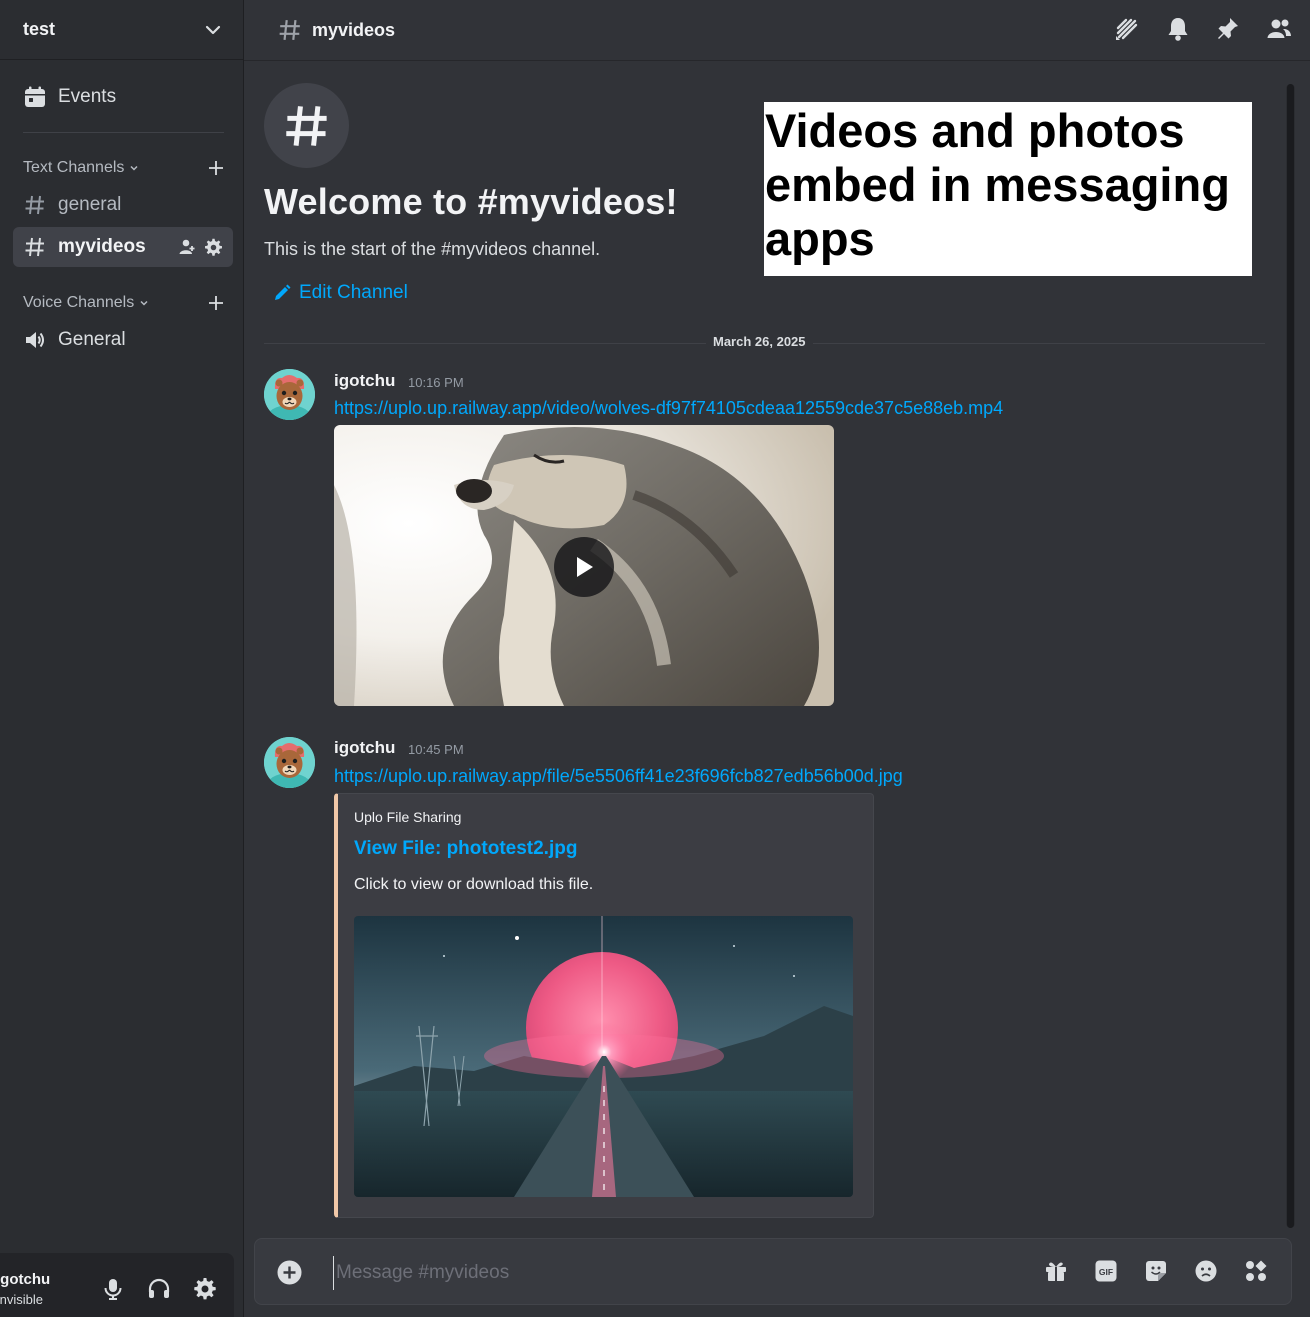 The width and height of the screenshot is (1310, 1317). I want to click on channel-welcome-icon, so click(306, 125).